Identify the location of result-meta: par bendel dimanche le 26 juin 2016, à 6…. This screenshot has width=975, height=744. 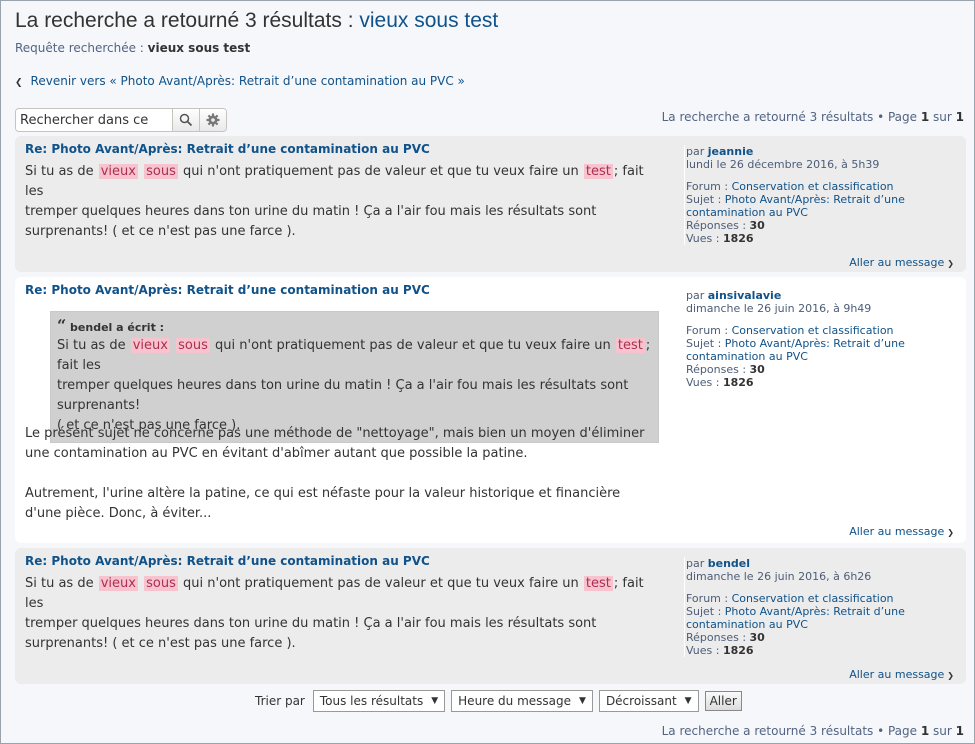
(810, 607).